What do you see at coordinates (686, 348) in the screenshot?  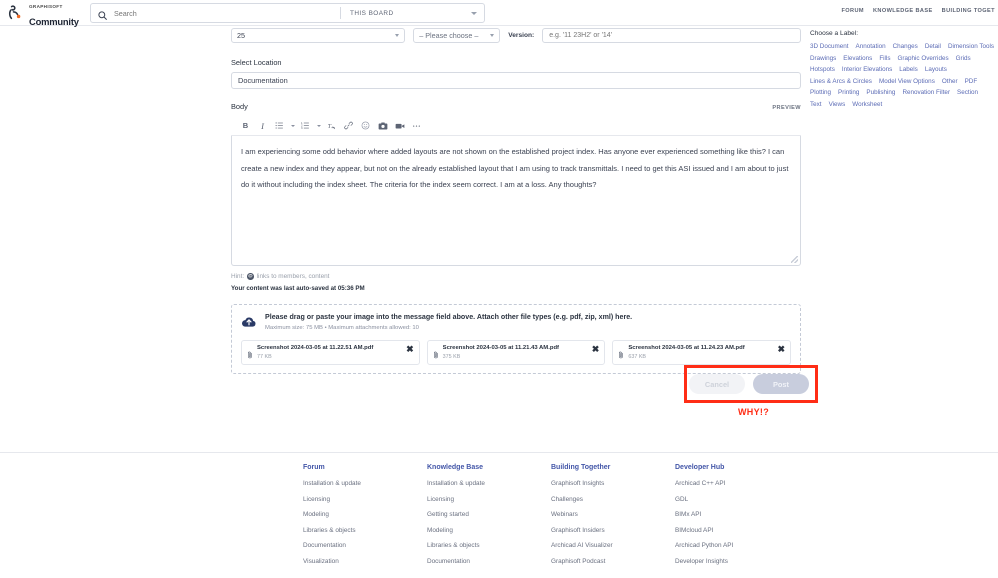 I see `attachment-name: Screenshot 2024-03-05 at 11.24.23 AM.pdf` at bounding box center [686, 348].